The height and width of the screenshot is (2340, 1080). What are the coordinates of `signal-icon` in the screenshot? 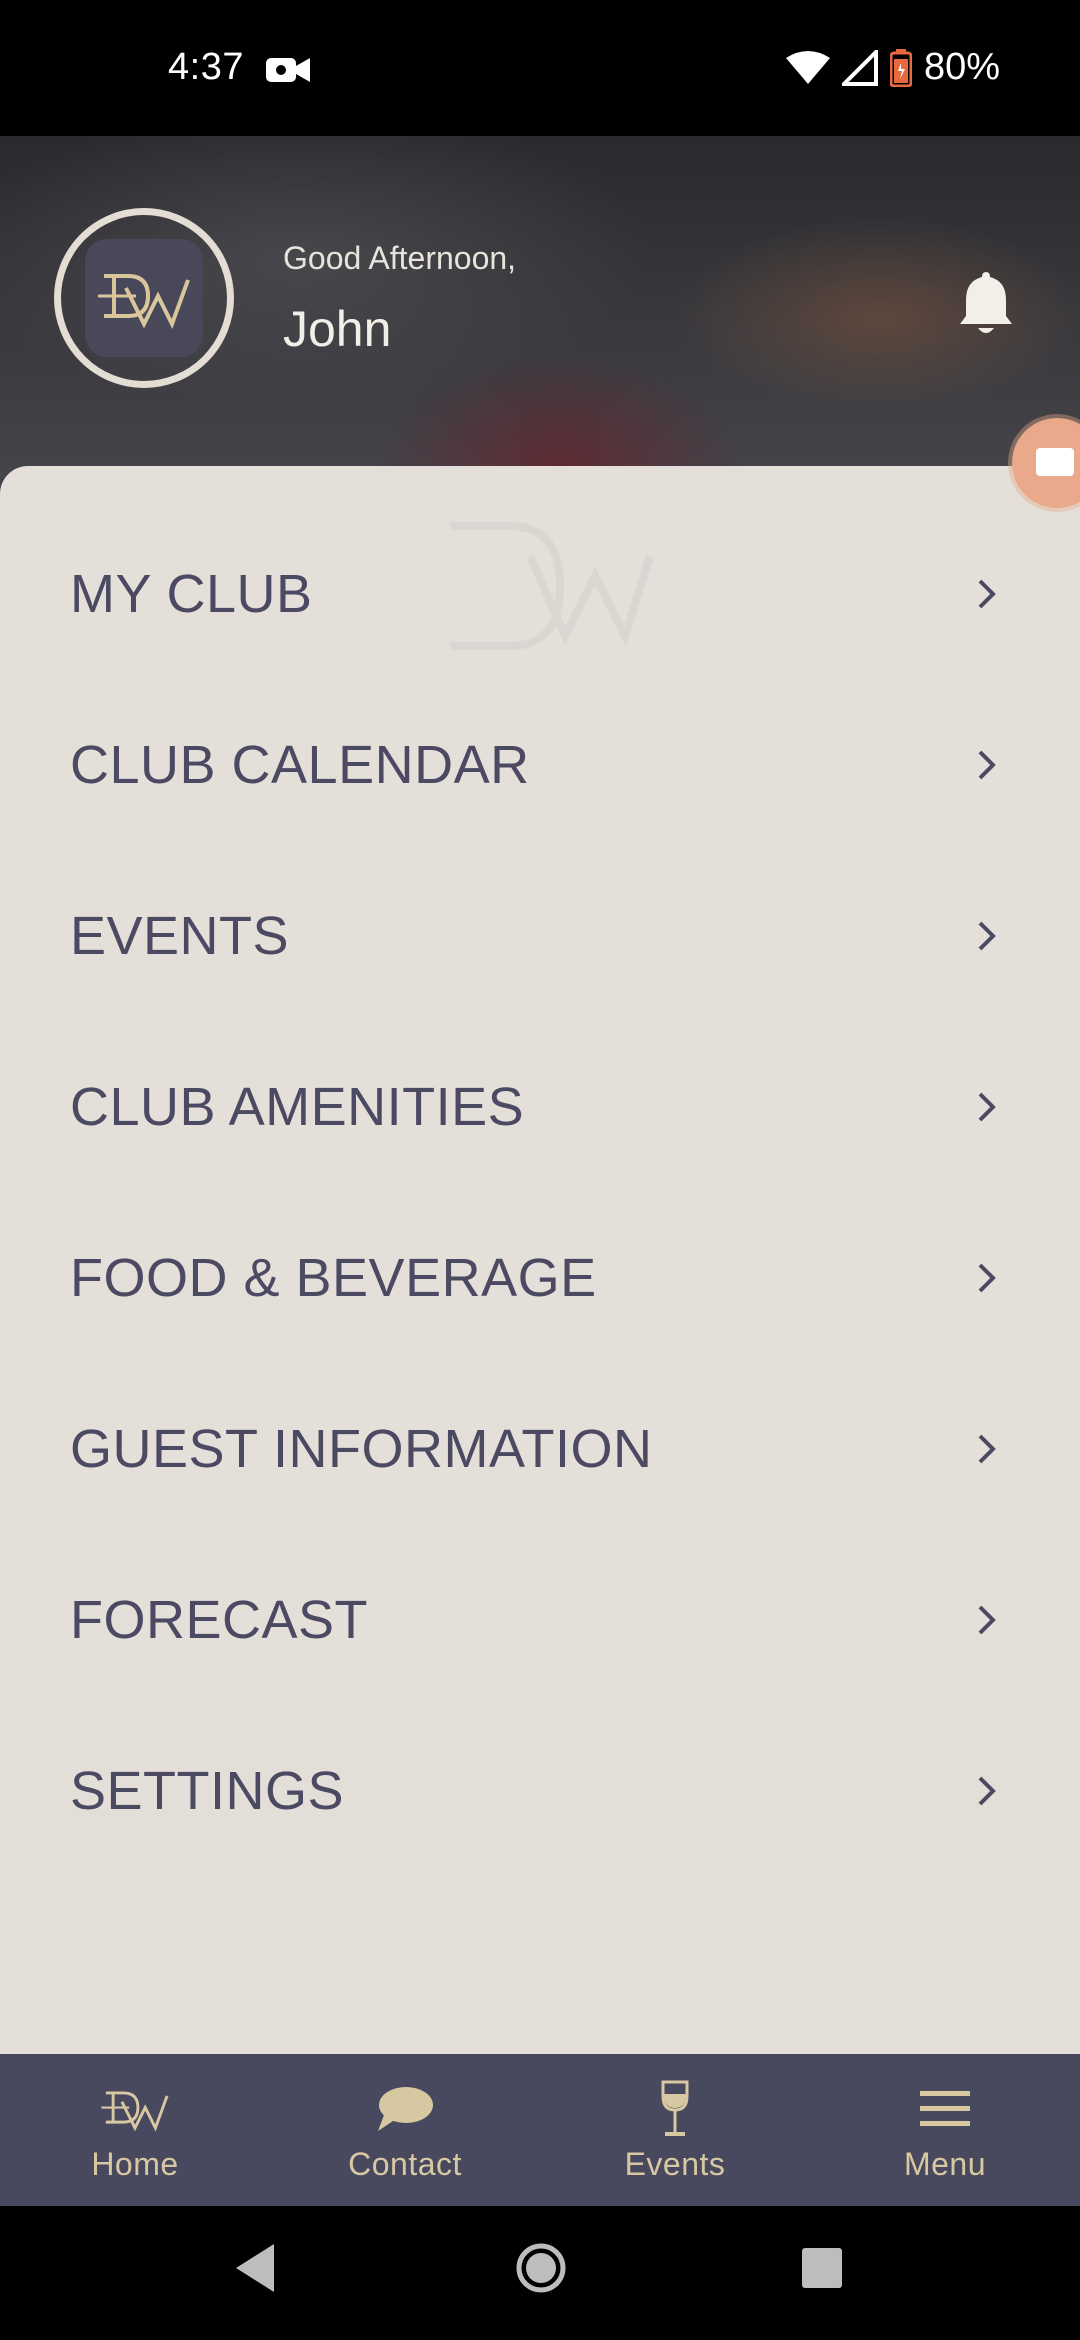 It's located at (859, 67).